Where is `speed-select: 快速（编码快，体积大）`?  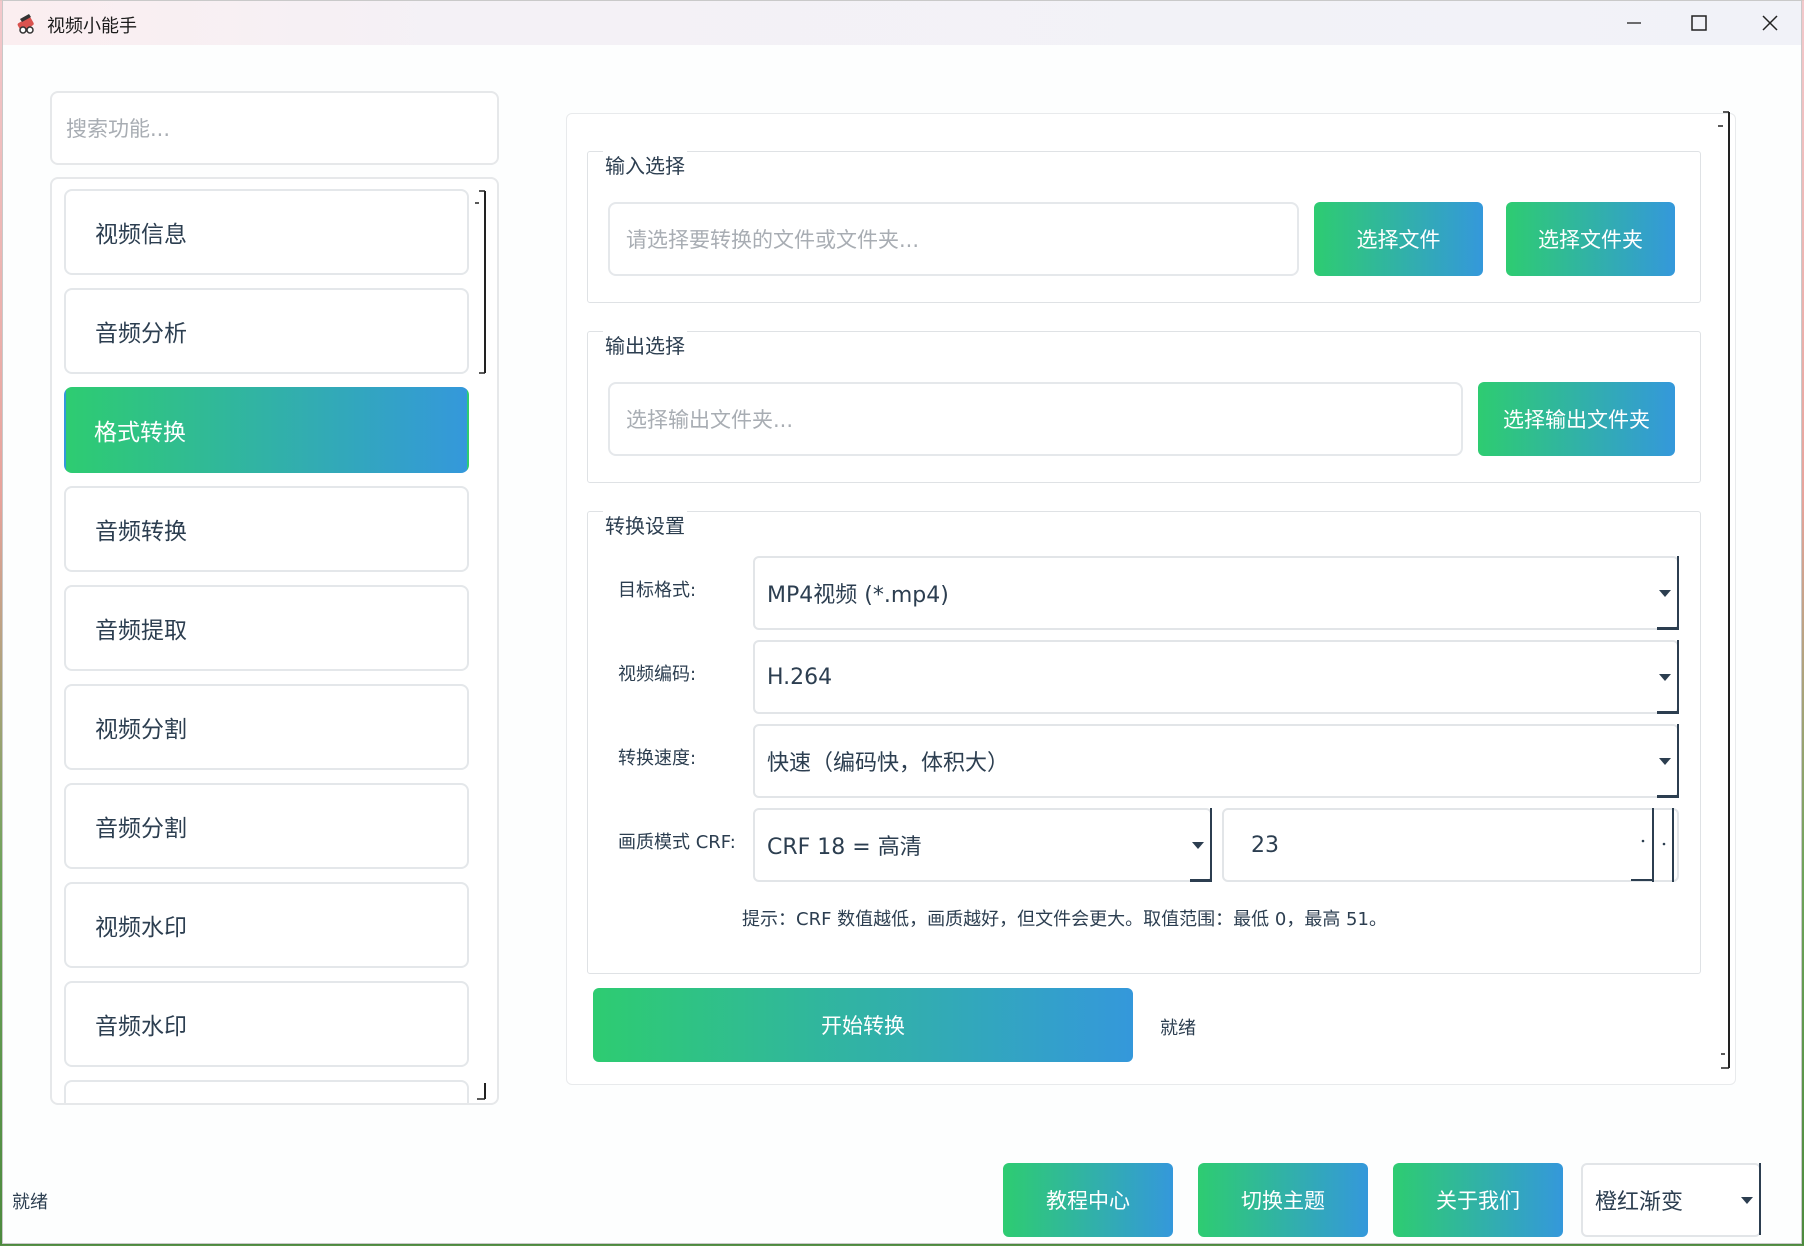 speed-select: 快速（编码快，体积大） is located at coordinates (1216, 761).